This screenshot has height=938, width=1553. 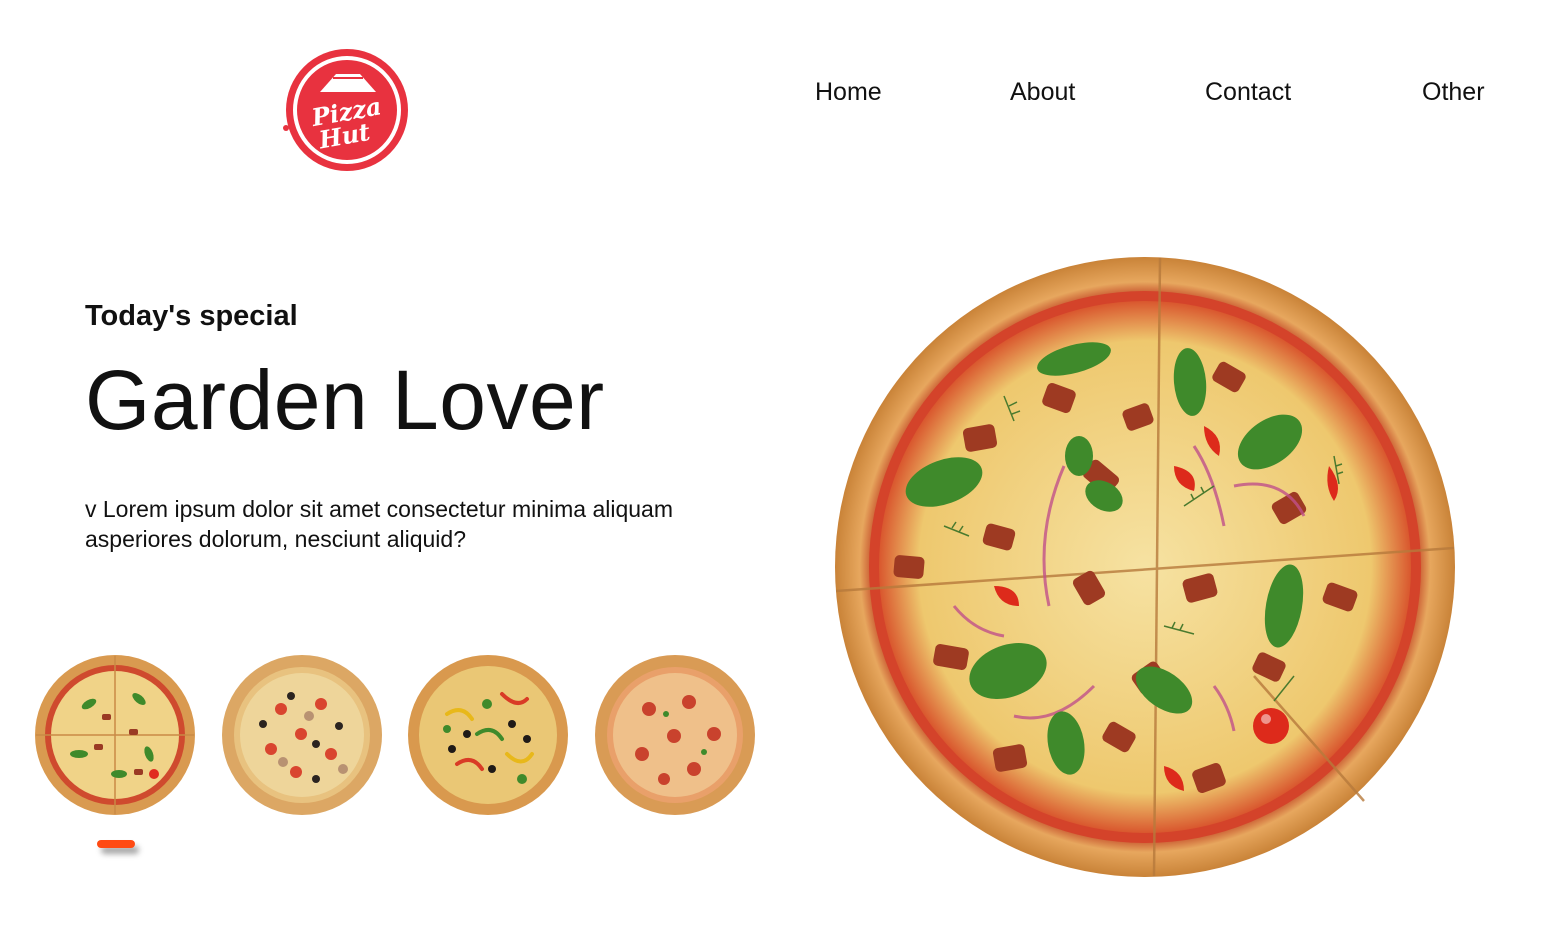 I want to click on pizza-mushroom-olive-icon, so click(x=302, y=735).